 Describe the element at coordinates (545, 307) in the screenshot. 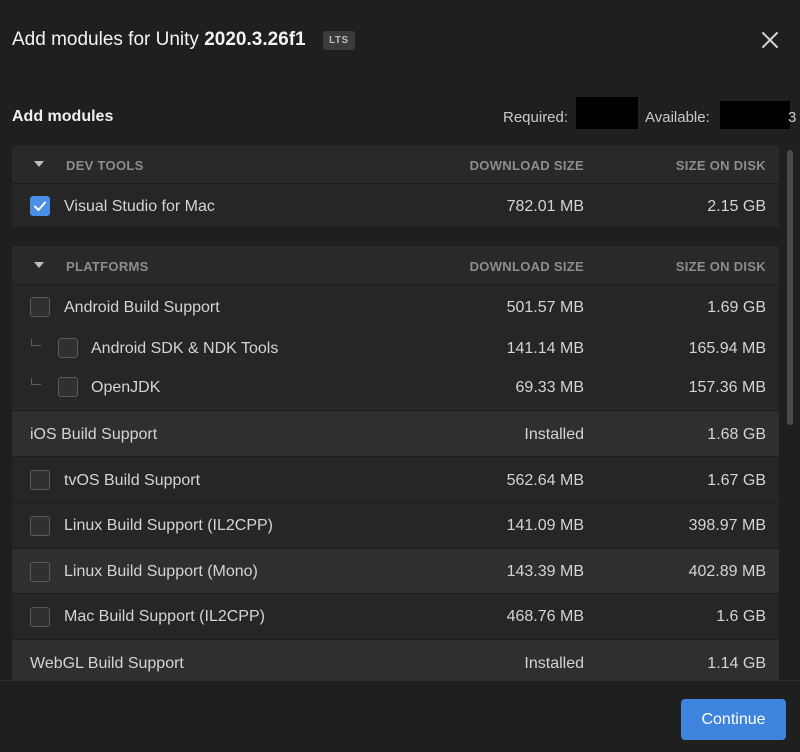

I see `module-download-size: 501.57 MB` at that location.